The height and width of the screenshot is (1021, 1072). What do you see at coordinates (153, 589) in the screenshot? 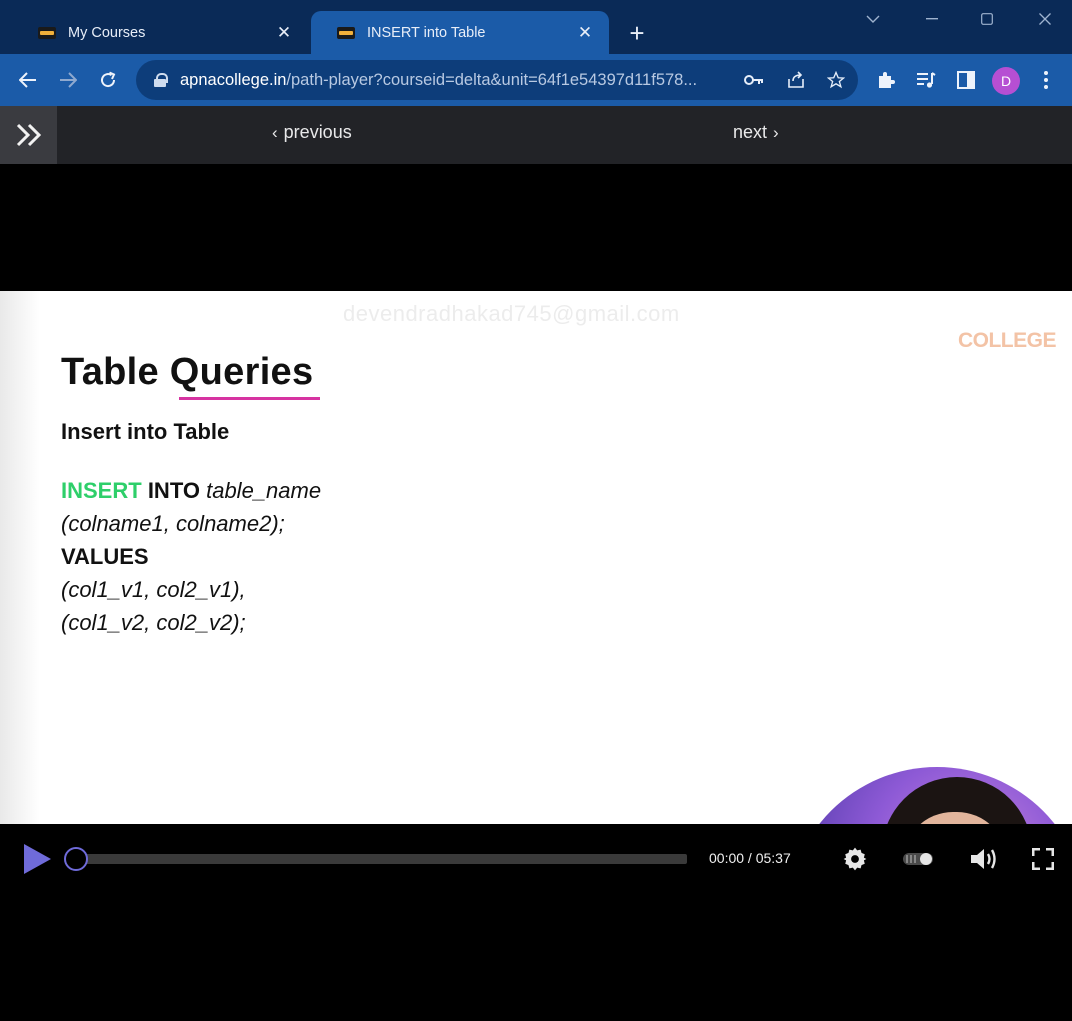
I see `code-line: (col1_v1, col2_v1),` at bounding box center [153, 589].